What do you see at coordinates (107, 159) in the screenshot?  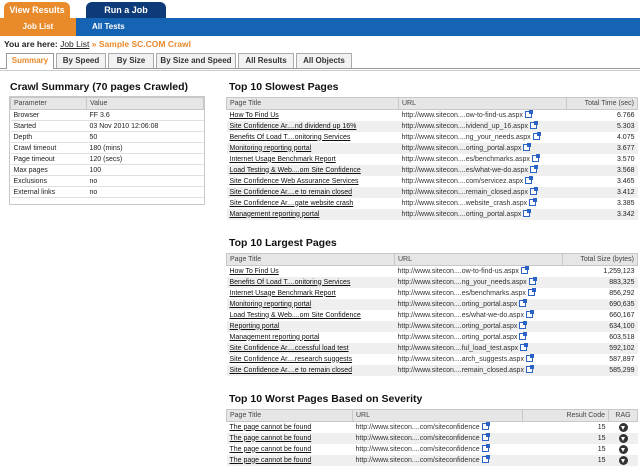 I see `table-row: Page timeout 120 (secs)` at bounding box center [107, 159].